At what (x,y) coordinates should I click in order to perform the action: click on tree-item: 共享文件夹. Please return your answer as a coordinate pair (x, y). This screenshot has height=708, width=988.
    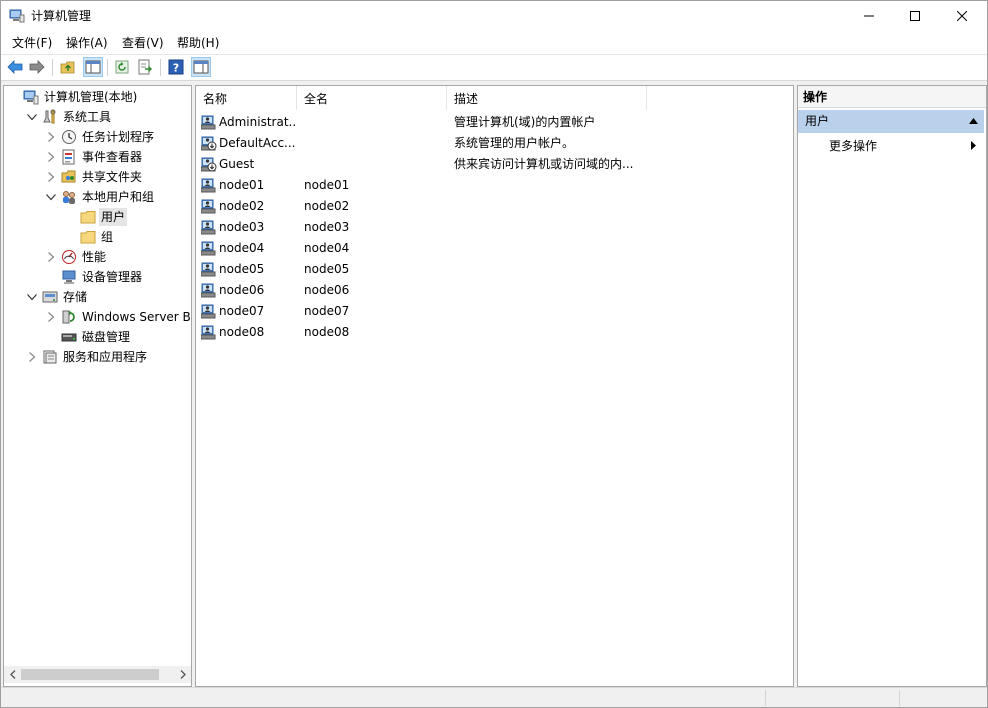
    Looking at the image, I should click on (94, 177).